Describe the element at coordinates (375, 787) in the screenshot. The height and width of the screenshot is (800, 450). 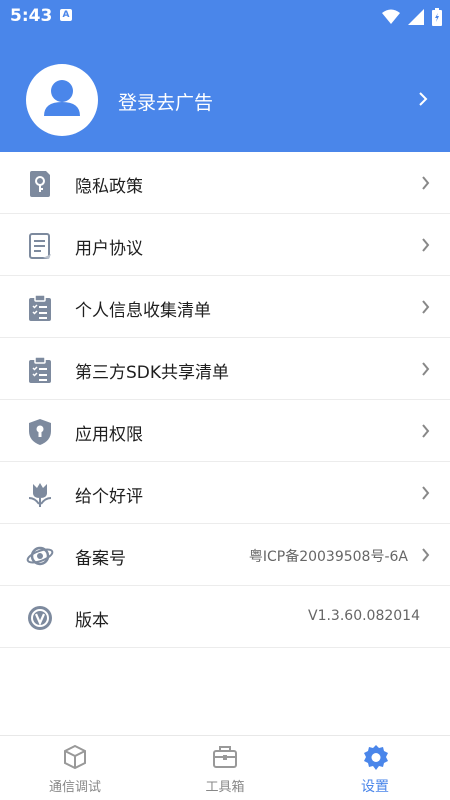
I see `tab-label: 设置` at that location.